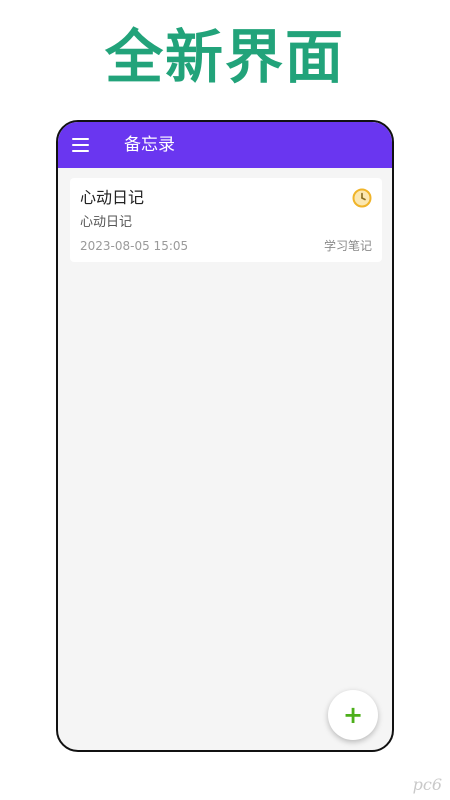 The width and height of the screenshot is (450, 800). Describe the element at coordinates (224, 57) in the screenshot. I see `promo-headline: 全新界面` at that location.